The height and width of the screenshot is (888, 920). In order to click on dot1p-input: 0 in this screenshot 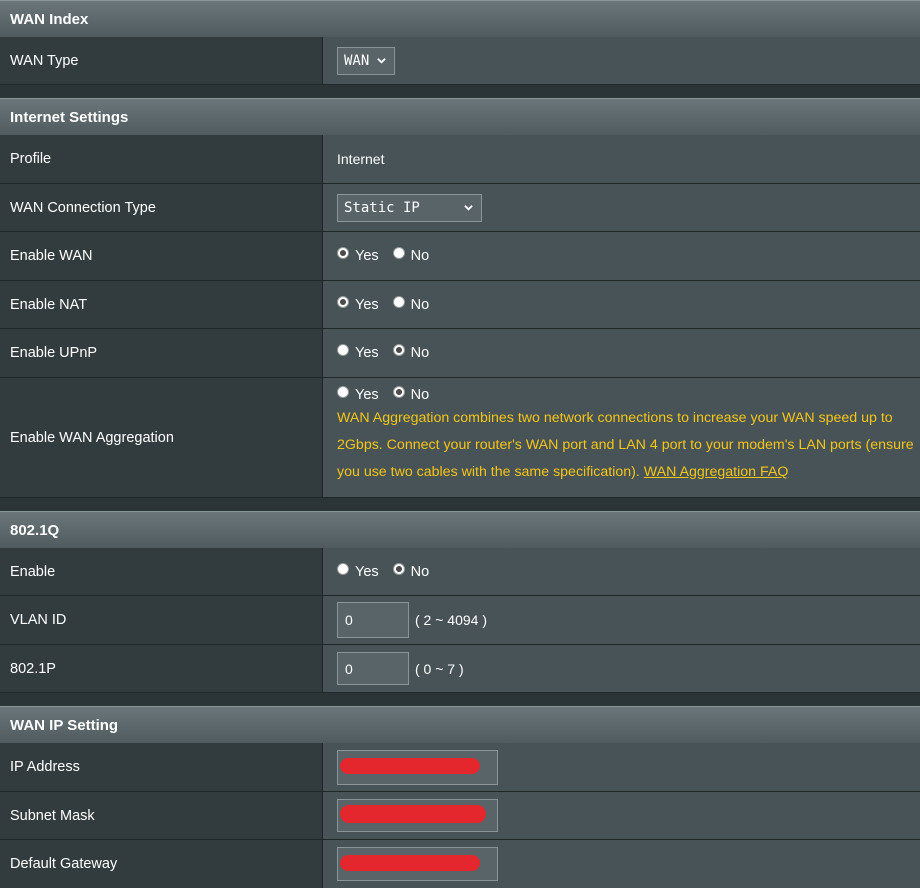, I will do `click(373, 668)`.